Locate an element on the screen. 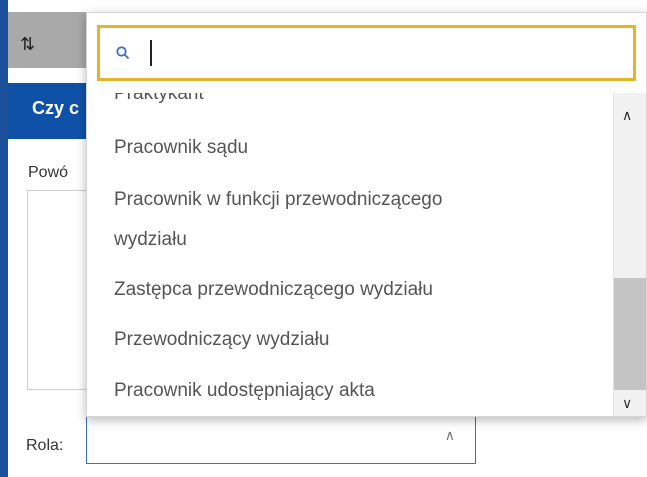 Image resolution: width=647 pixels, height=477 pixels. sort-header-bar: ⇅ is located at coordinates (48, 40).